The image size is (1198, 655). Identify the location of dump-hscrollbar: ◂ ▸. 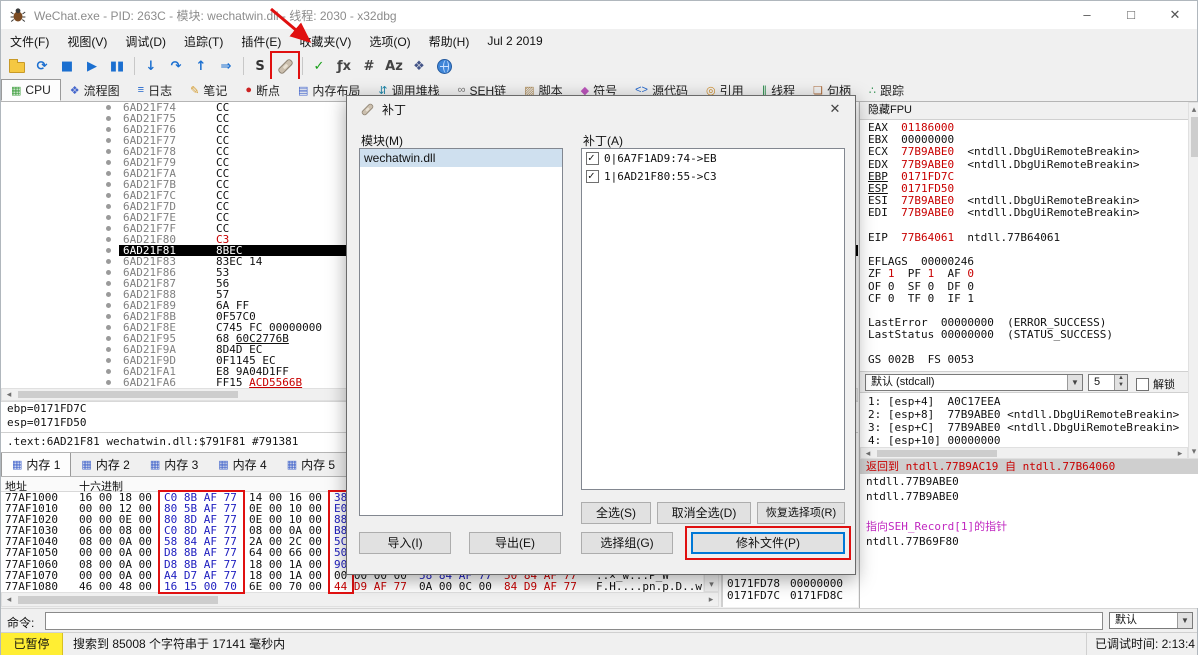
(360, 599).